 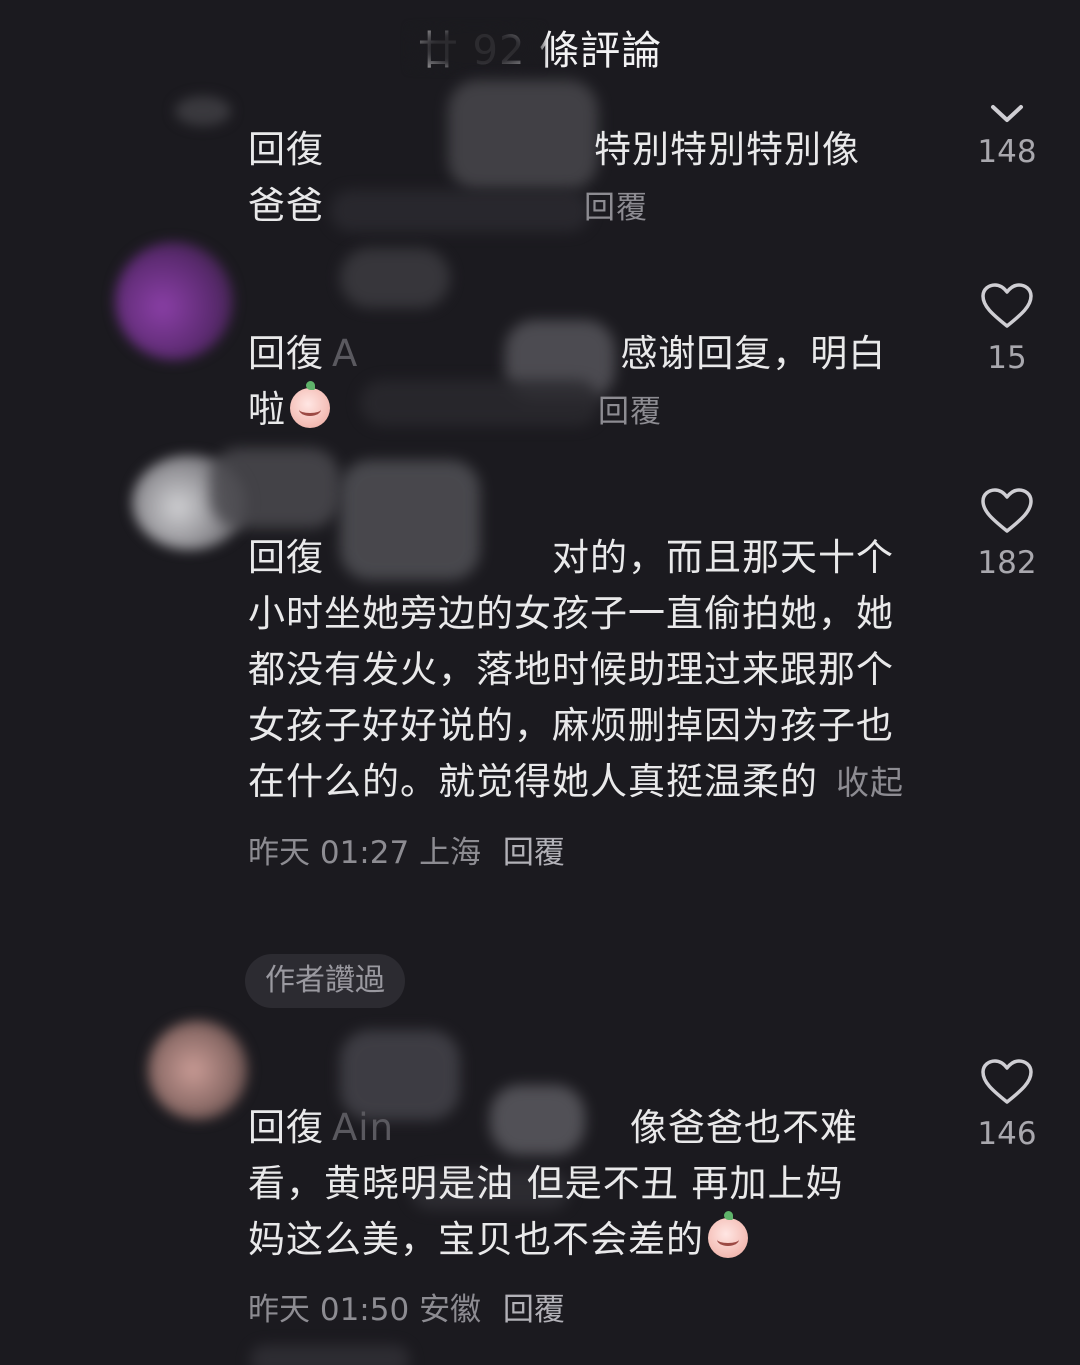 I want to click on like-count: 148, so click(x=1007, y=152).